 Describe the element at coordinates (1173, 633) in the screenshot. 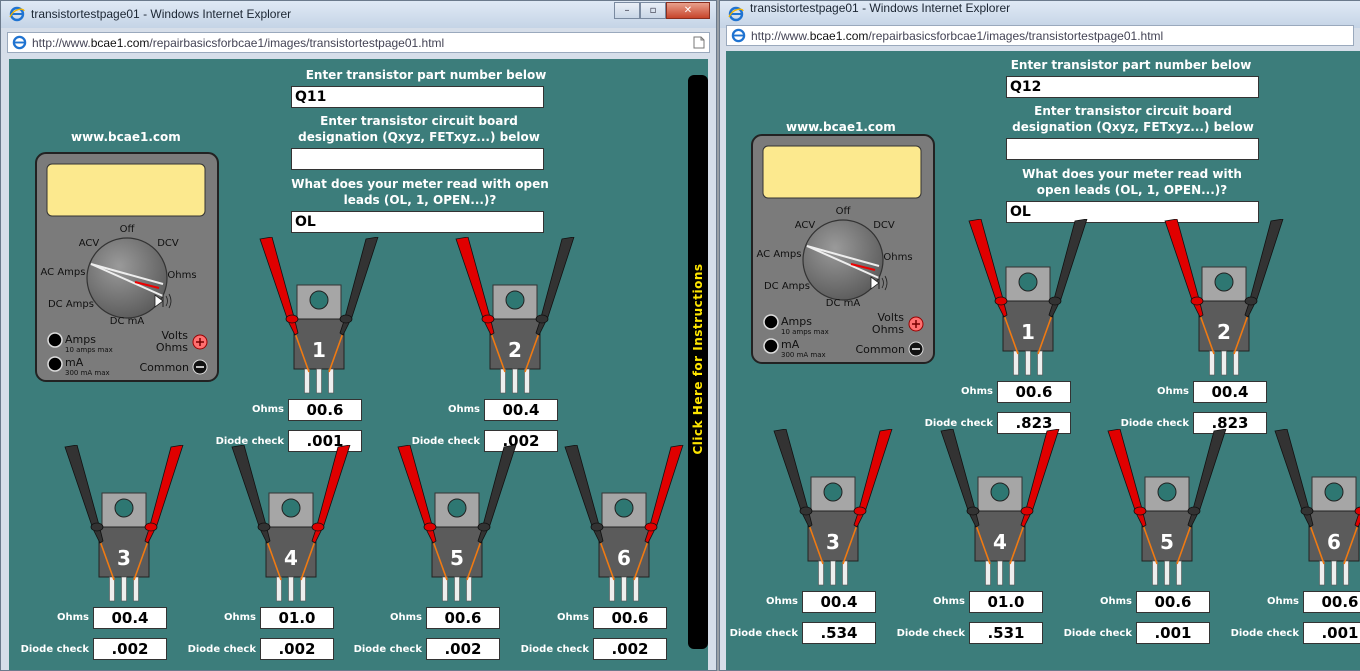

I see `diode-reading-5: .001` at that location.